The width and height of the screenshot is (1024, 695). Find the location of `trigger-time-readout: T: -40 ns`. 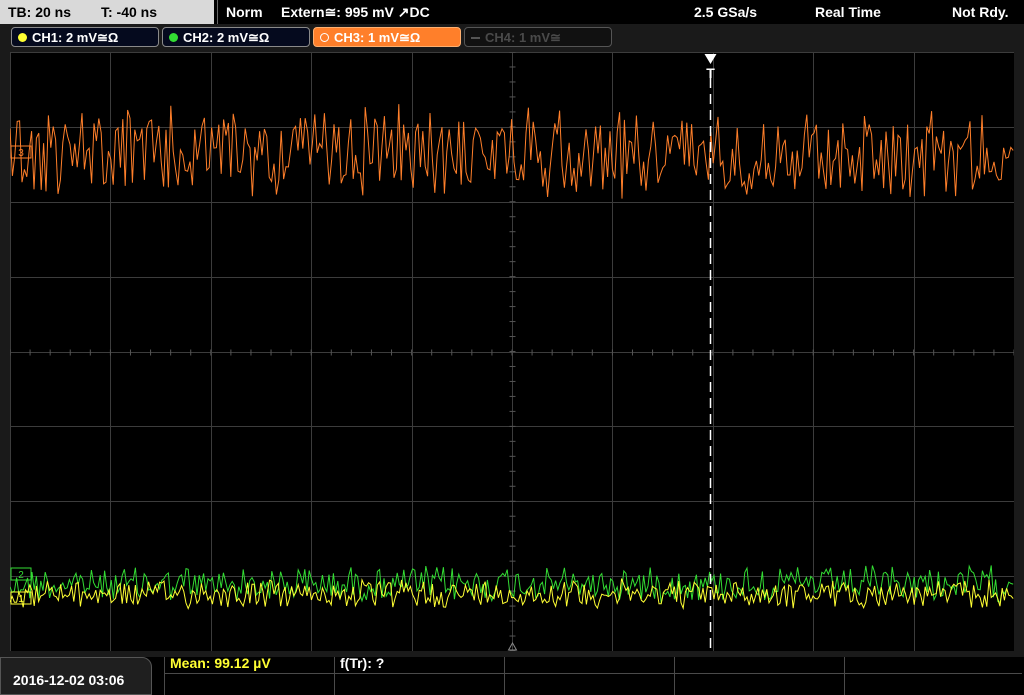

trigger-time-readout: T: -40 ns is located at coordinates (129, 12).